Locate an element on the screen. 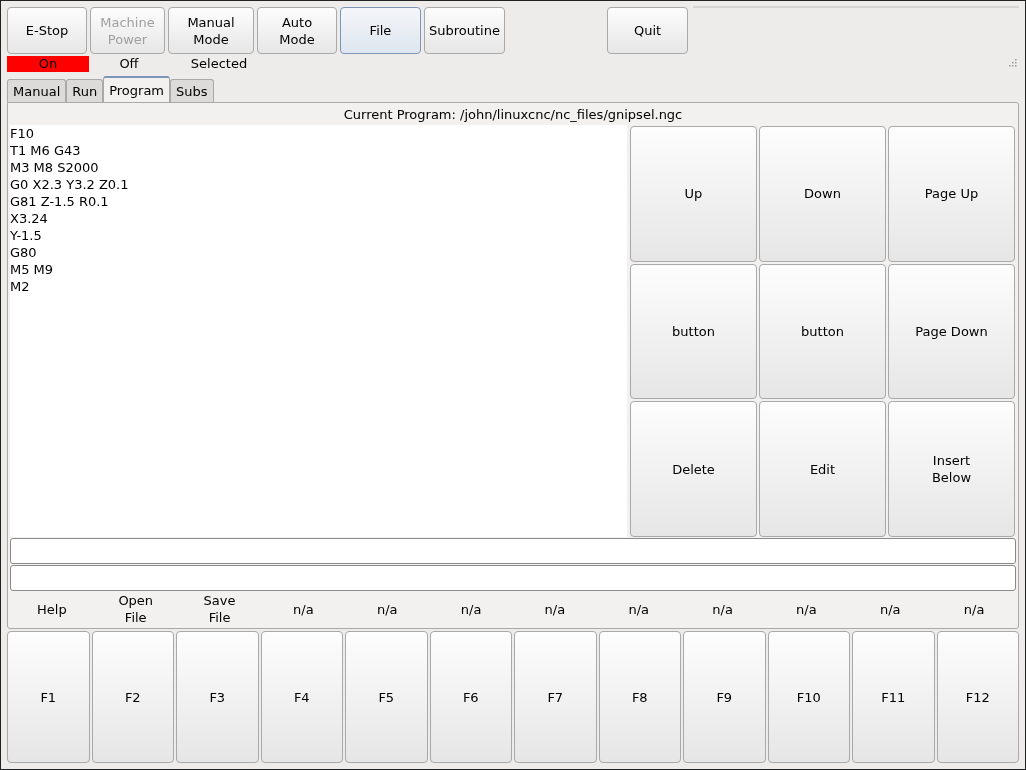 This screenshot has width=1026, height=770. function-key-button: F6 is located at coordinates (470, 697).